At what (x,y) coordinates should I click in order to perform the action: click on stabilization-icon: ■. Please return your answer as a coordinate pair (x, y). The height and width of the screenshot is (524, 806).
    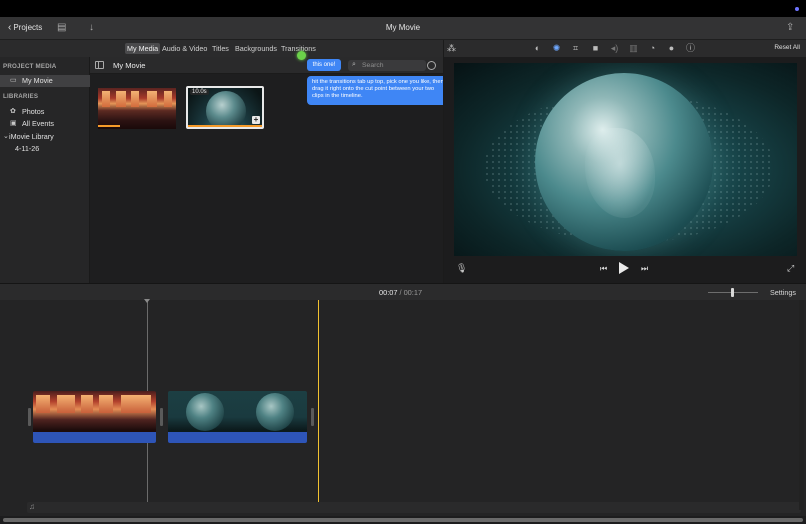
    Looking at the image, I should click on (595, 48).